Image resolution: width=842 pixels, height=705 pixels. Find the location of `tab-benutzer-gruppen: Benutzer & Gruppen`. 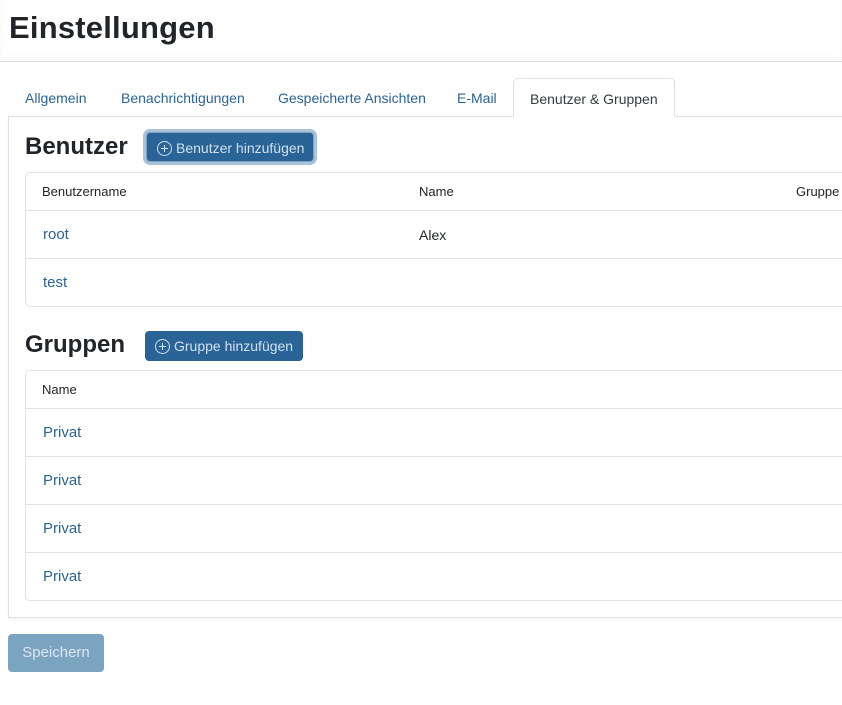

tab-benutzer-gruppen: Benutzer & Gruppen is located at coordinates (594, 97).